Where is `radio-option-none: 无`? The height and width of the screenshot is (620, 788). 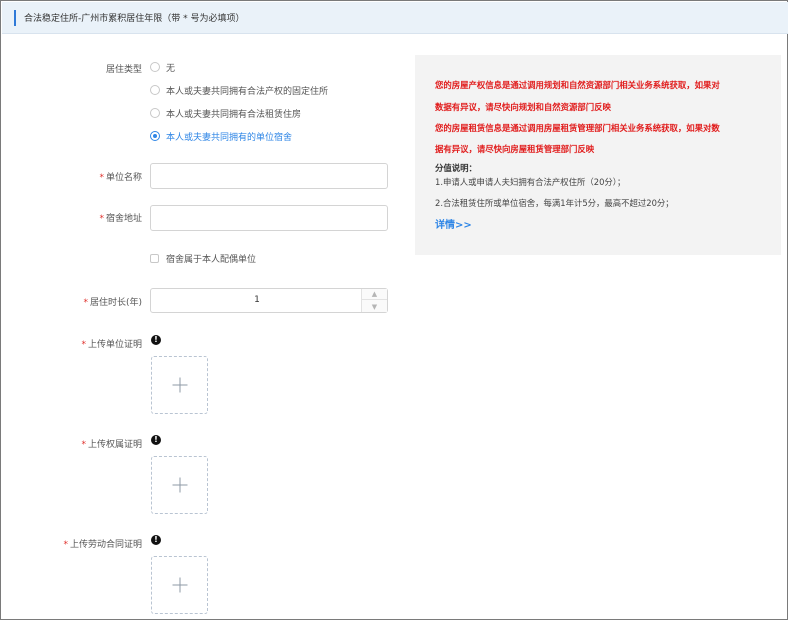
radio-option-none: 无 is located at coordinates (162, 67).